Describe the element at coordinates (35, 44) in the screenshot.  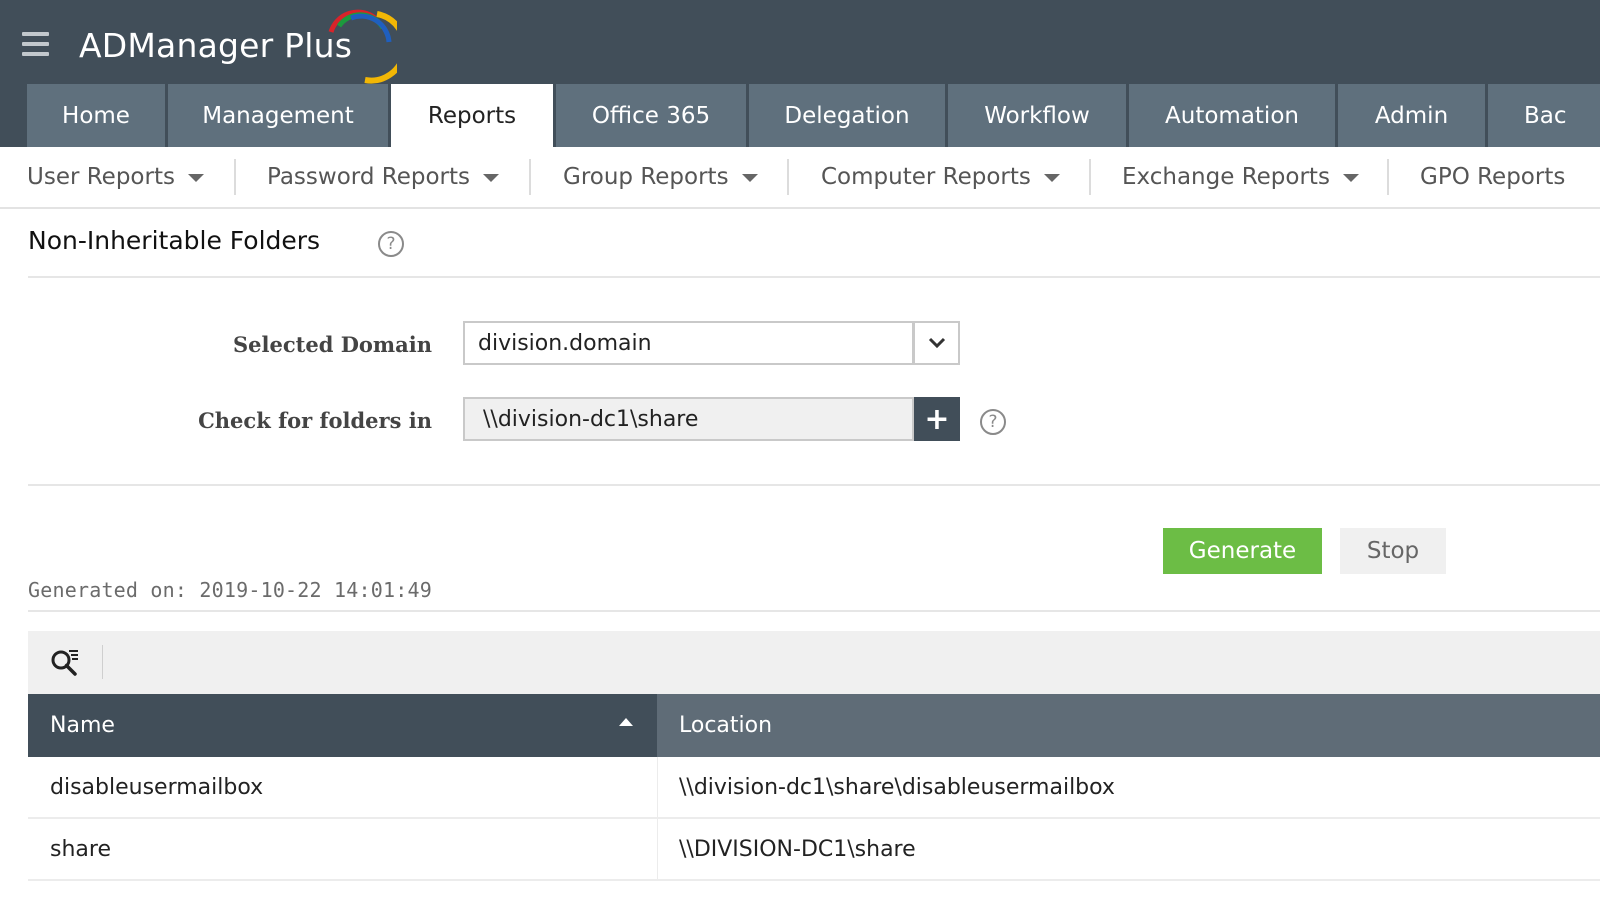
I see `hamburger-menu-icon` at that location.